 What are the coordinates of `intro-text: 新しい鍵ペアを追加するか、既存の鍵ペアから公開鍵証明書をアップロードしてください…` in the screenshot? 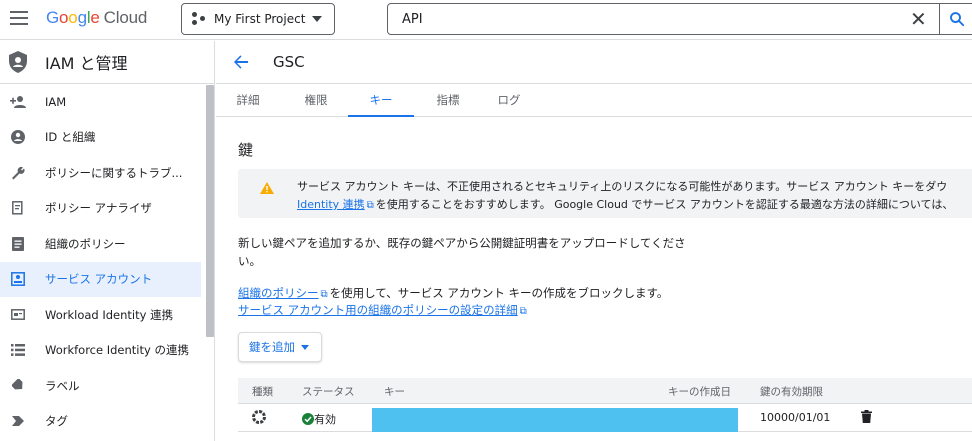 It's located at (462, 252).